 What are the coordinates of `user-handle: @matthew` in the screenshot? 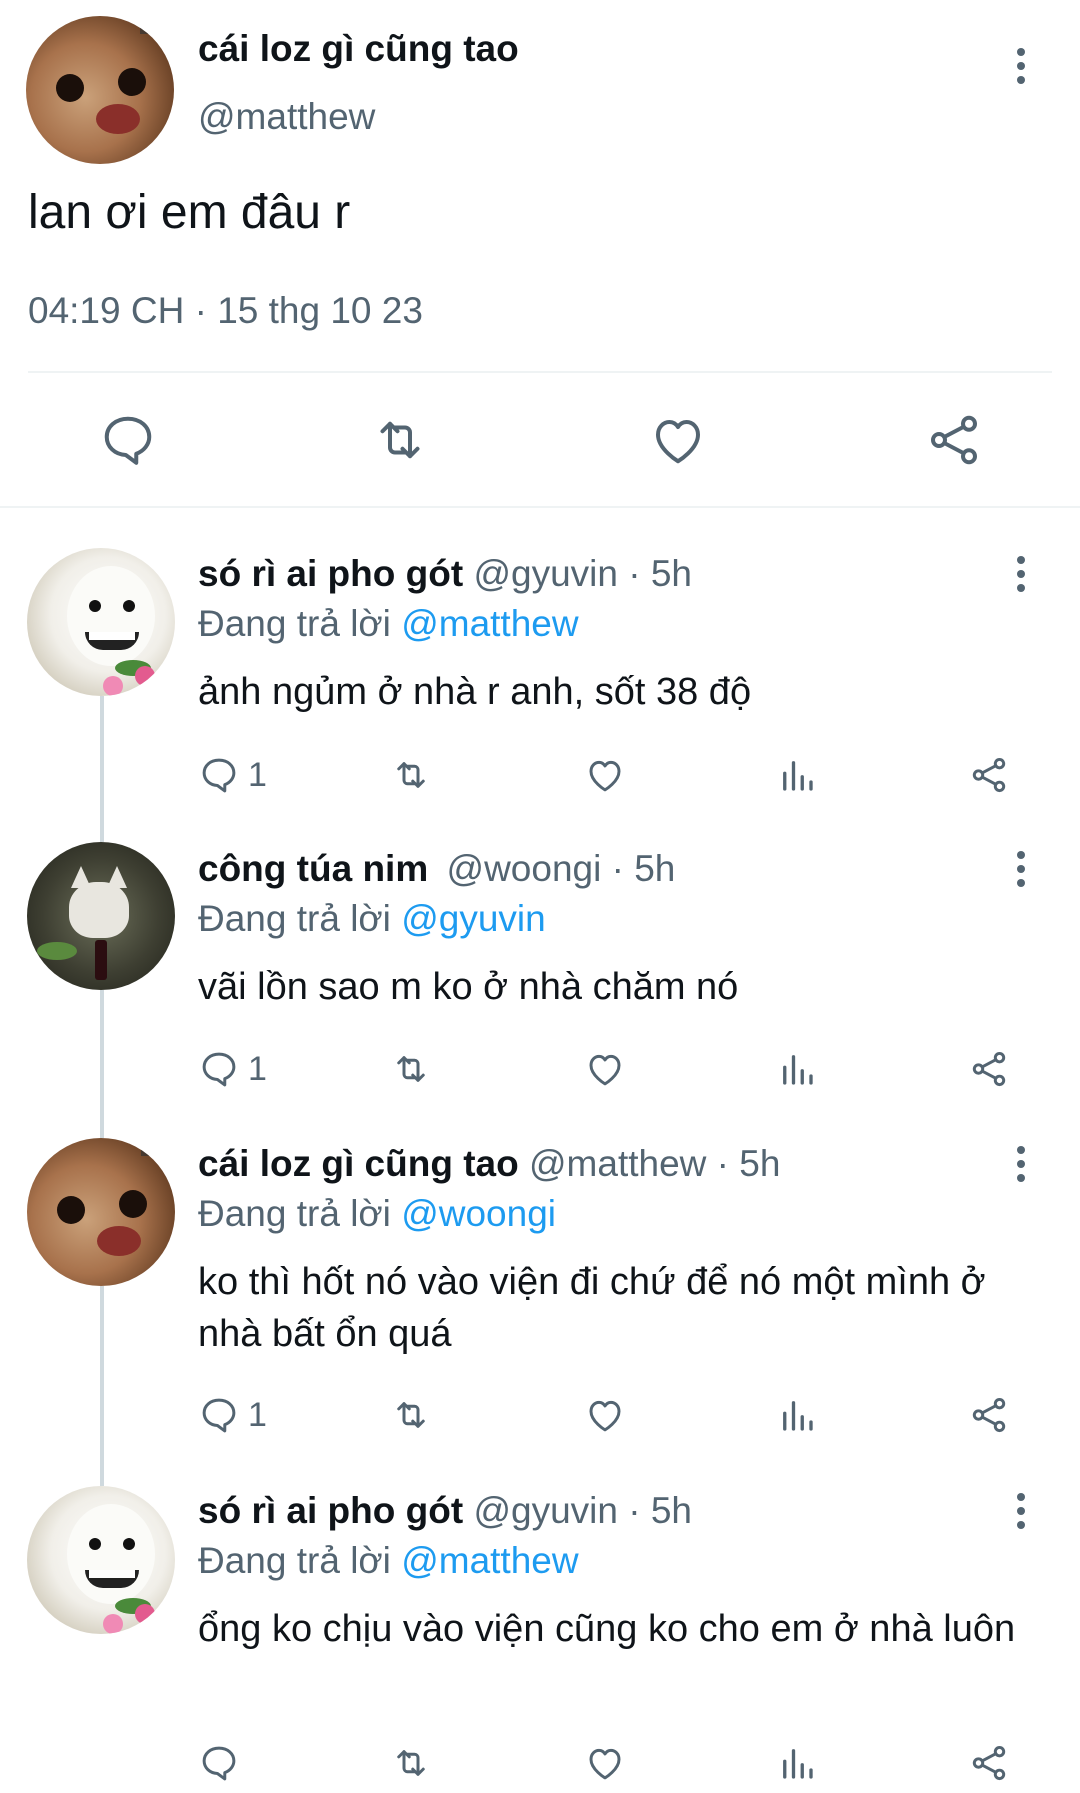 It's located at (286, 117).